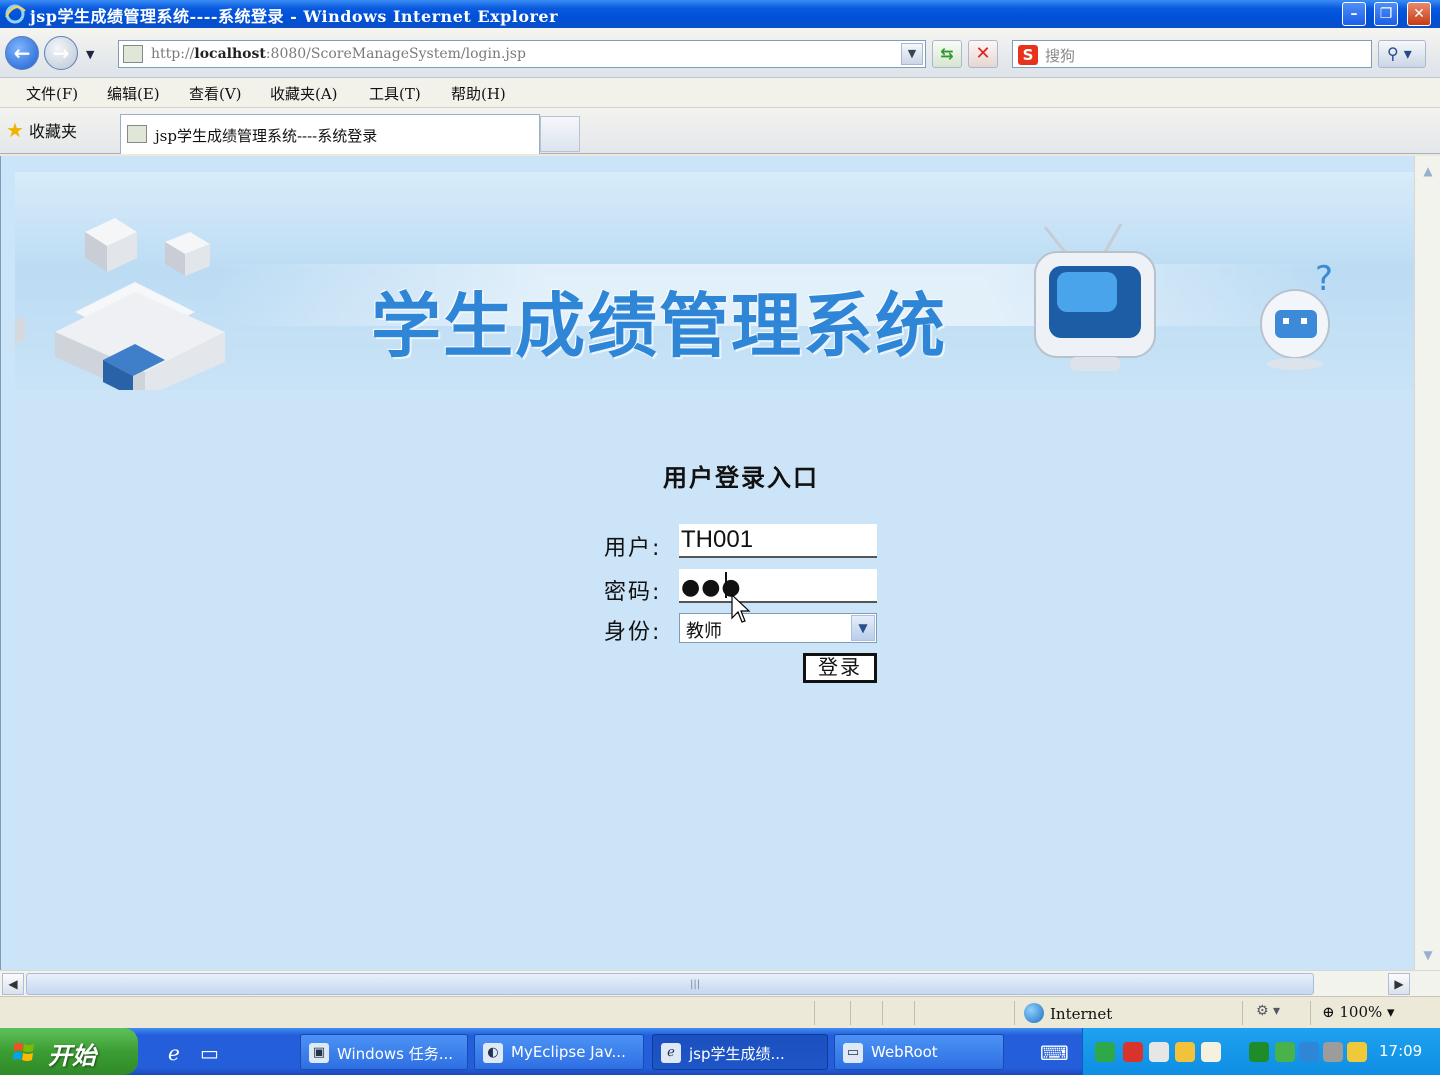 The width and height of the screenshot is (1440, 1075). Describe the element at coordinates (717, 539) in the screenshot. I see `username-value: TH001` at that location.